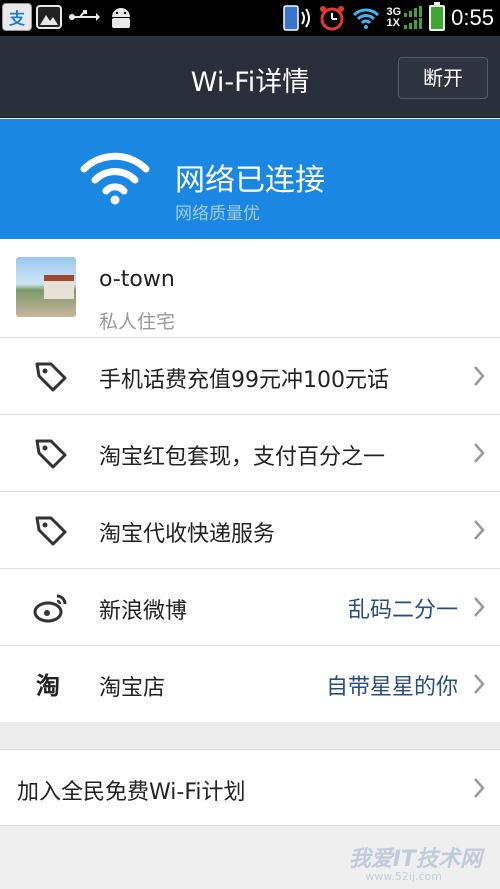 The width and height of the screenshot is (500, 889). I want to click on vibrate-icon, so click(297, 18).